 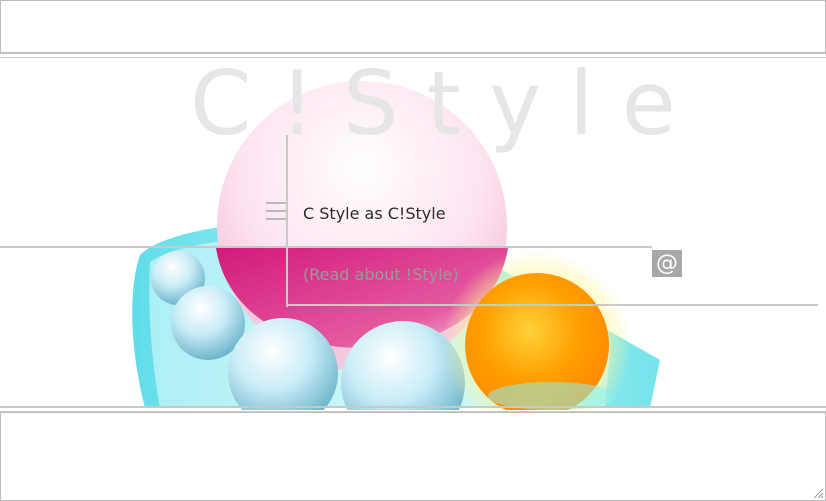 I want to click on guide-line-horizontal, so click(x=552, y=305).